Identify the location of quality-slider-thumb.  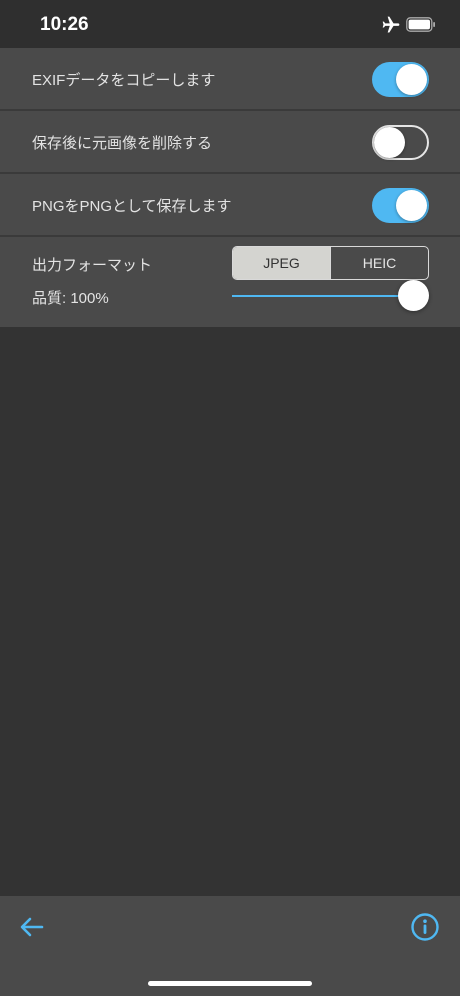
(413, 295).